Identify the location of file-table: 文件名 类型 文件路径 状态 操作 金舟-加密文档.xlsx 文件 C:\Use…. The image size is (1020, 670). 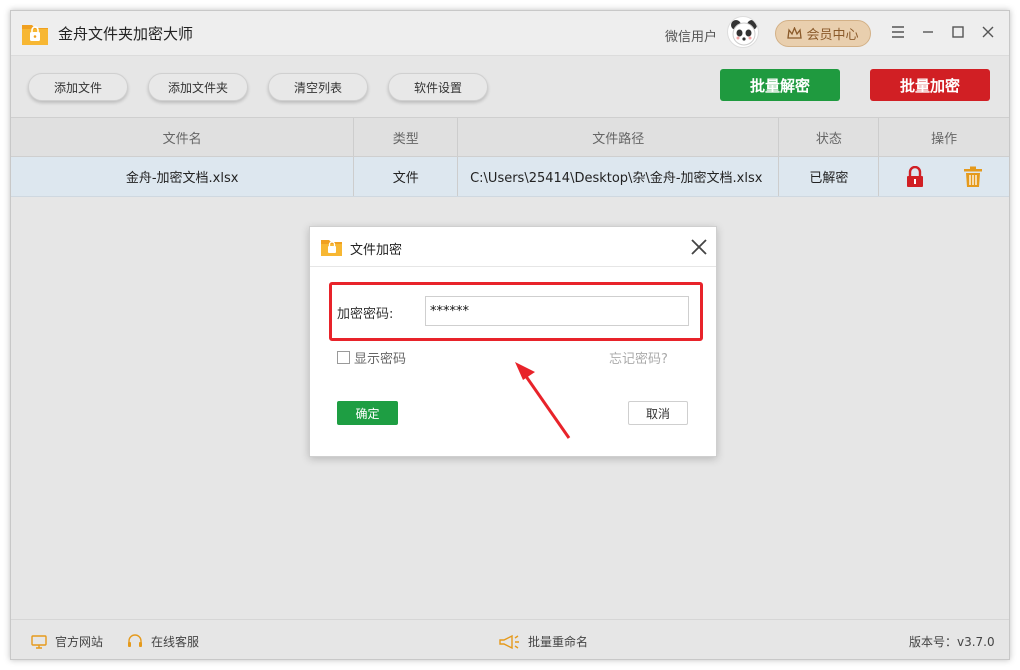
(510, 157).